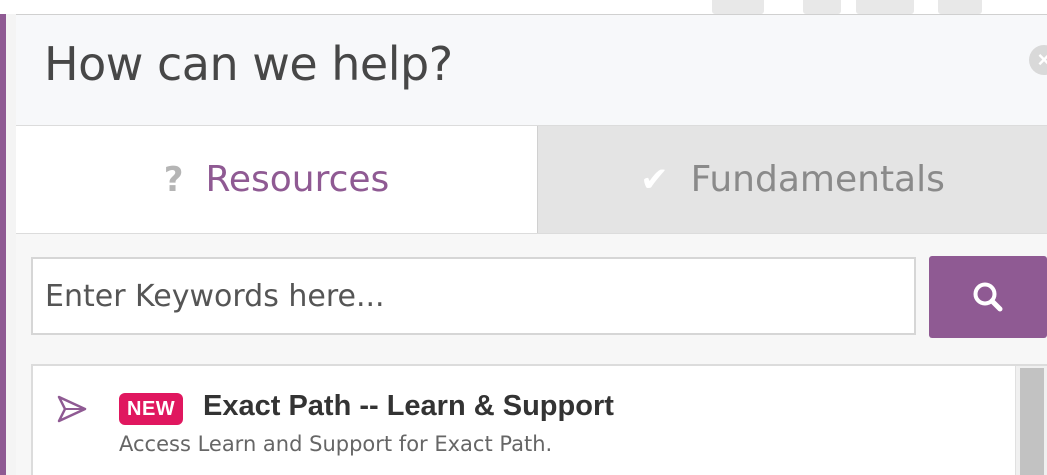 The width and height of the screenshot is (1047, 475). I want to click on search-input, so click(473, 296).